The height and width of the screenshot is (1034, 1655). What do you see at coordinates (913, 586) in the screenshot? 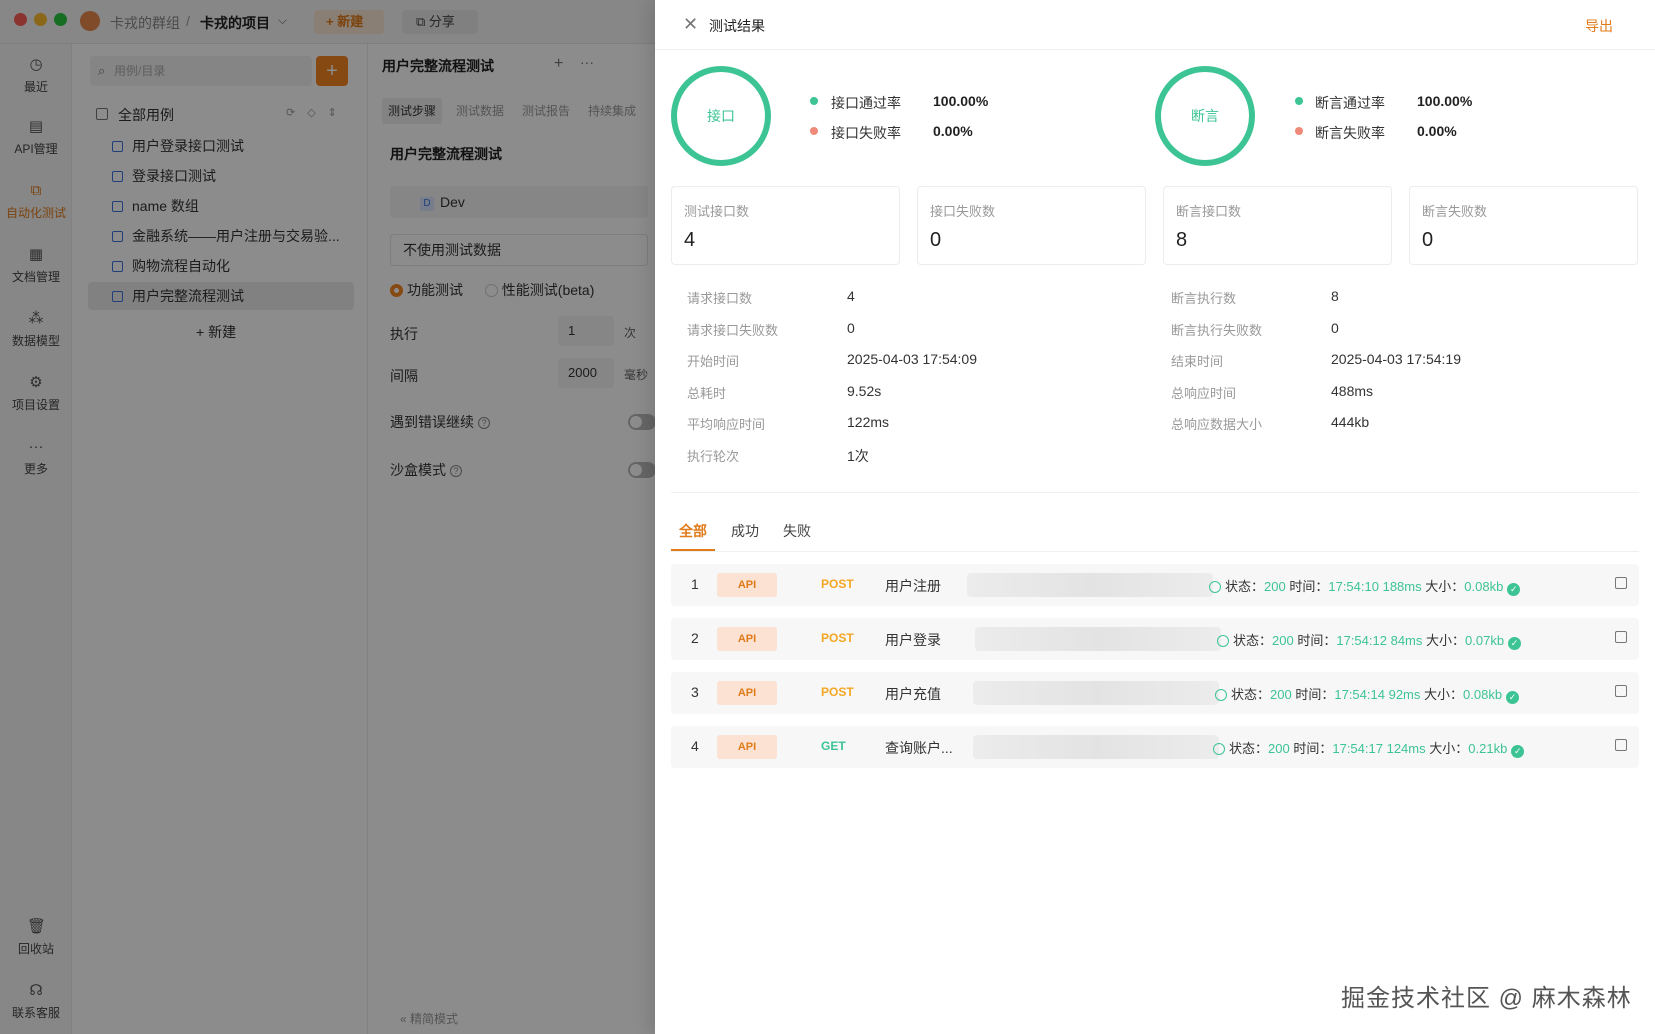
I see `request-name: 用户注册` at bounding box center [913, 586].